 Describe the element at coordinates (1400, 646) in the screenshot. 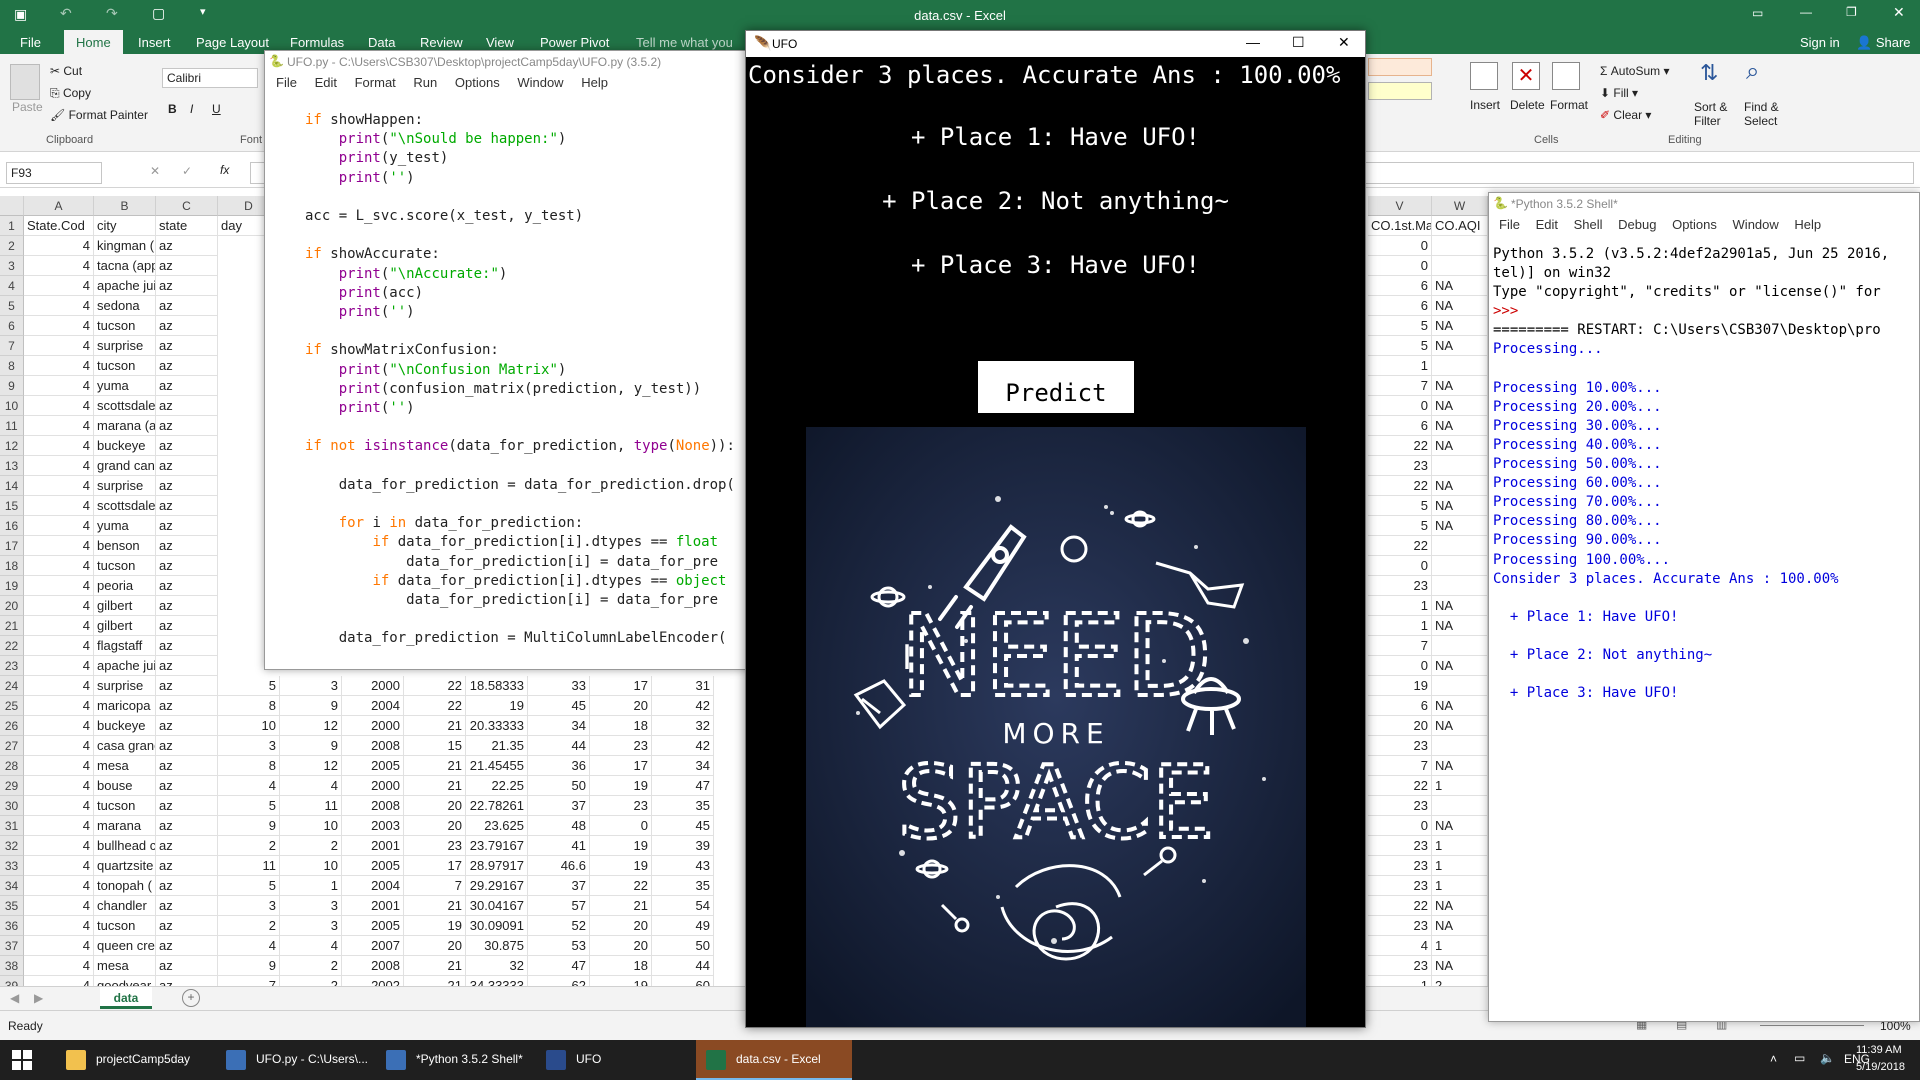

I see `cell-co-1st-max: 7` at that location.